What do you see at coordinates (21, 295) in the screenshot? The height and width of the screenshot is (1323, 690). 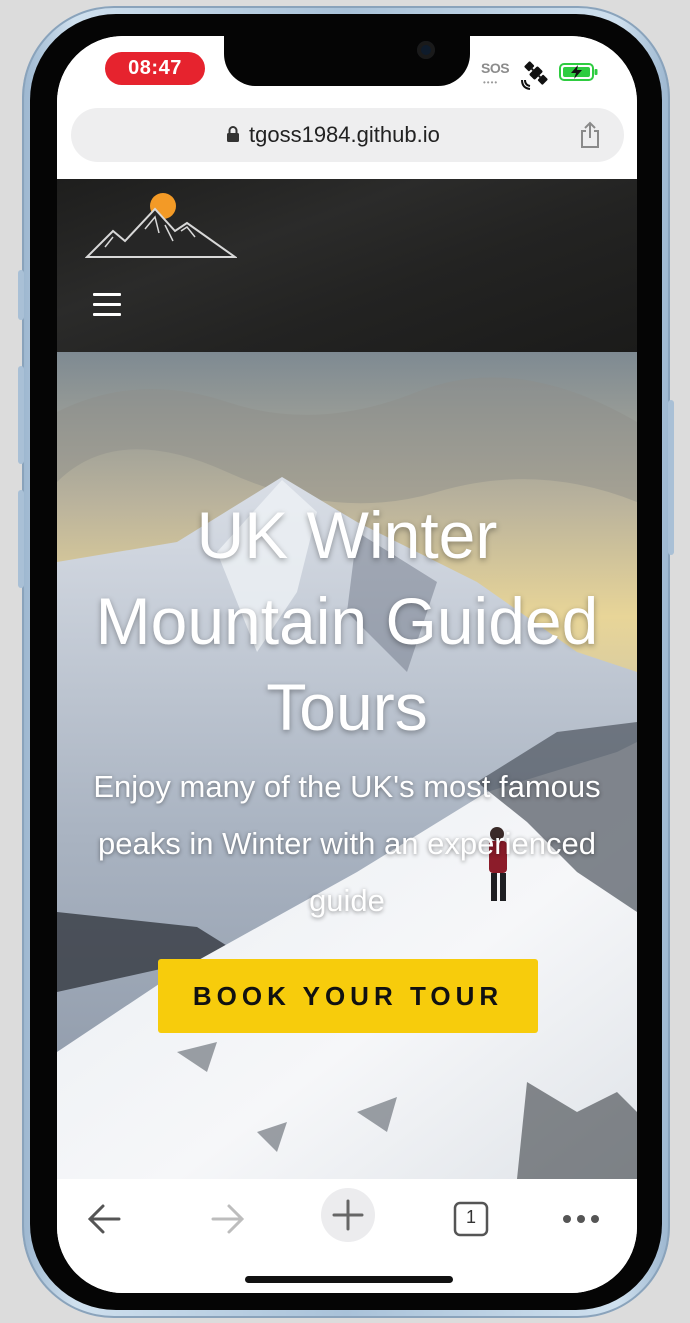 I see `silent-switch` at bounding box center [21, 295].